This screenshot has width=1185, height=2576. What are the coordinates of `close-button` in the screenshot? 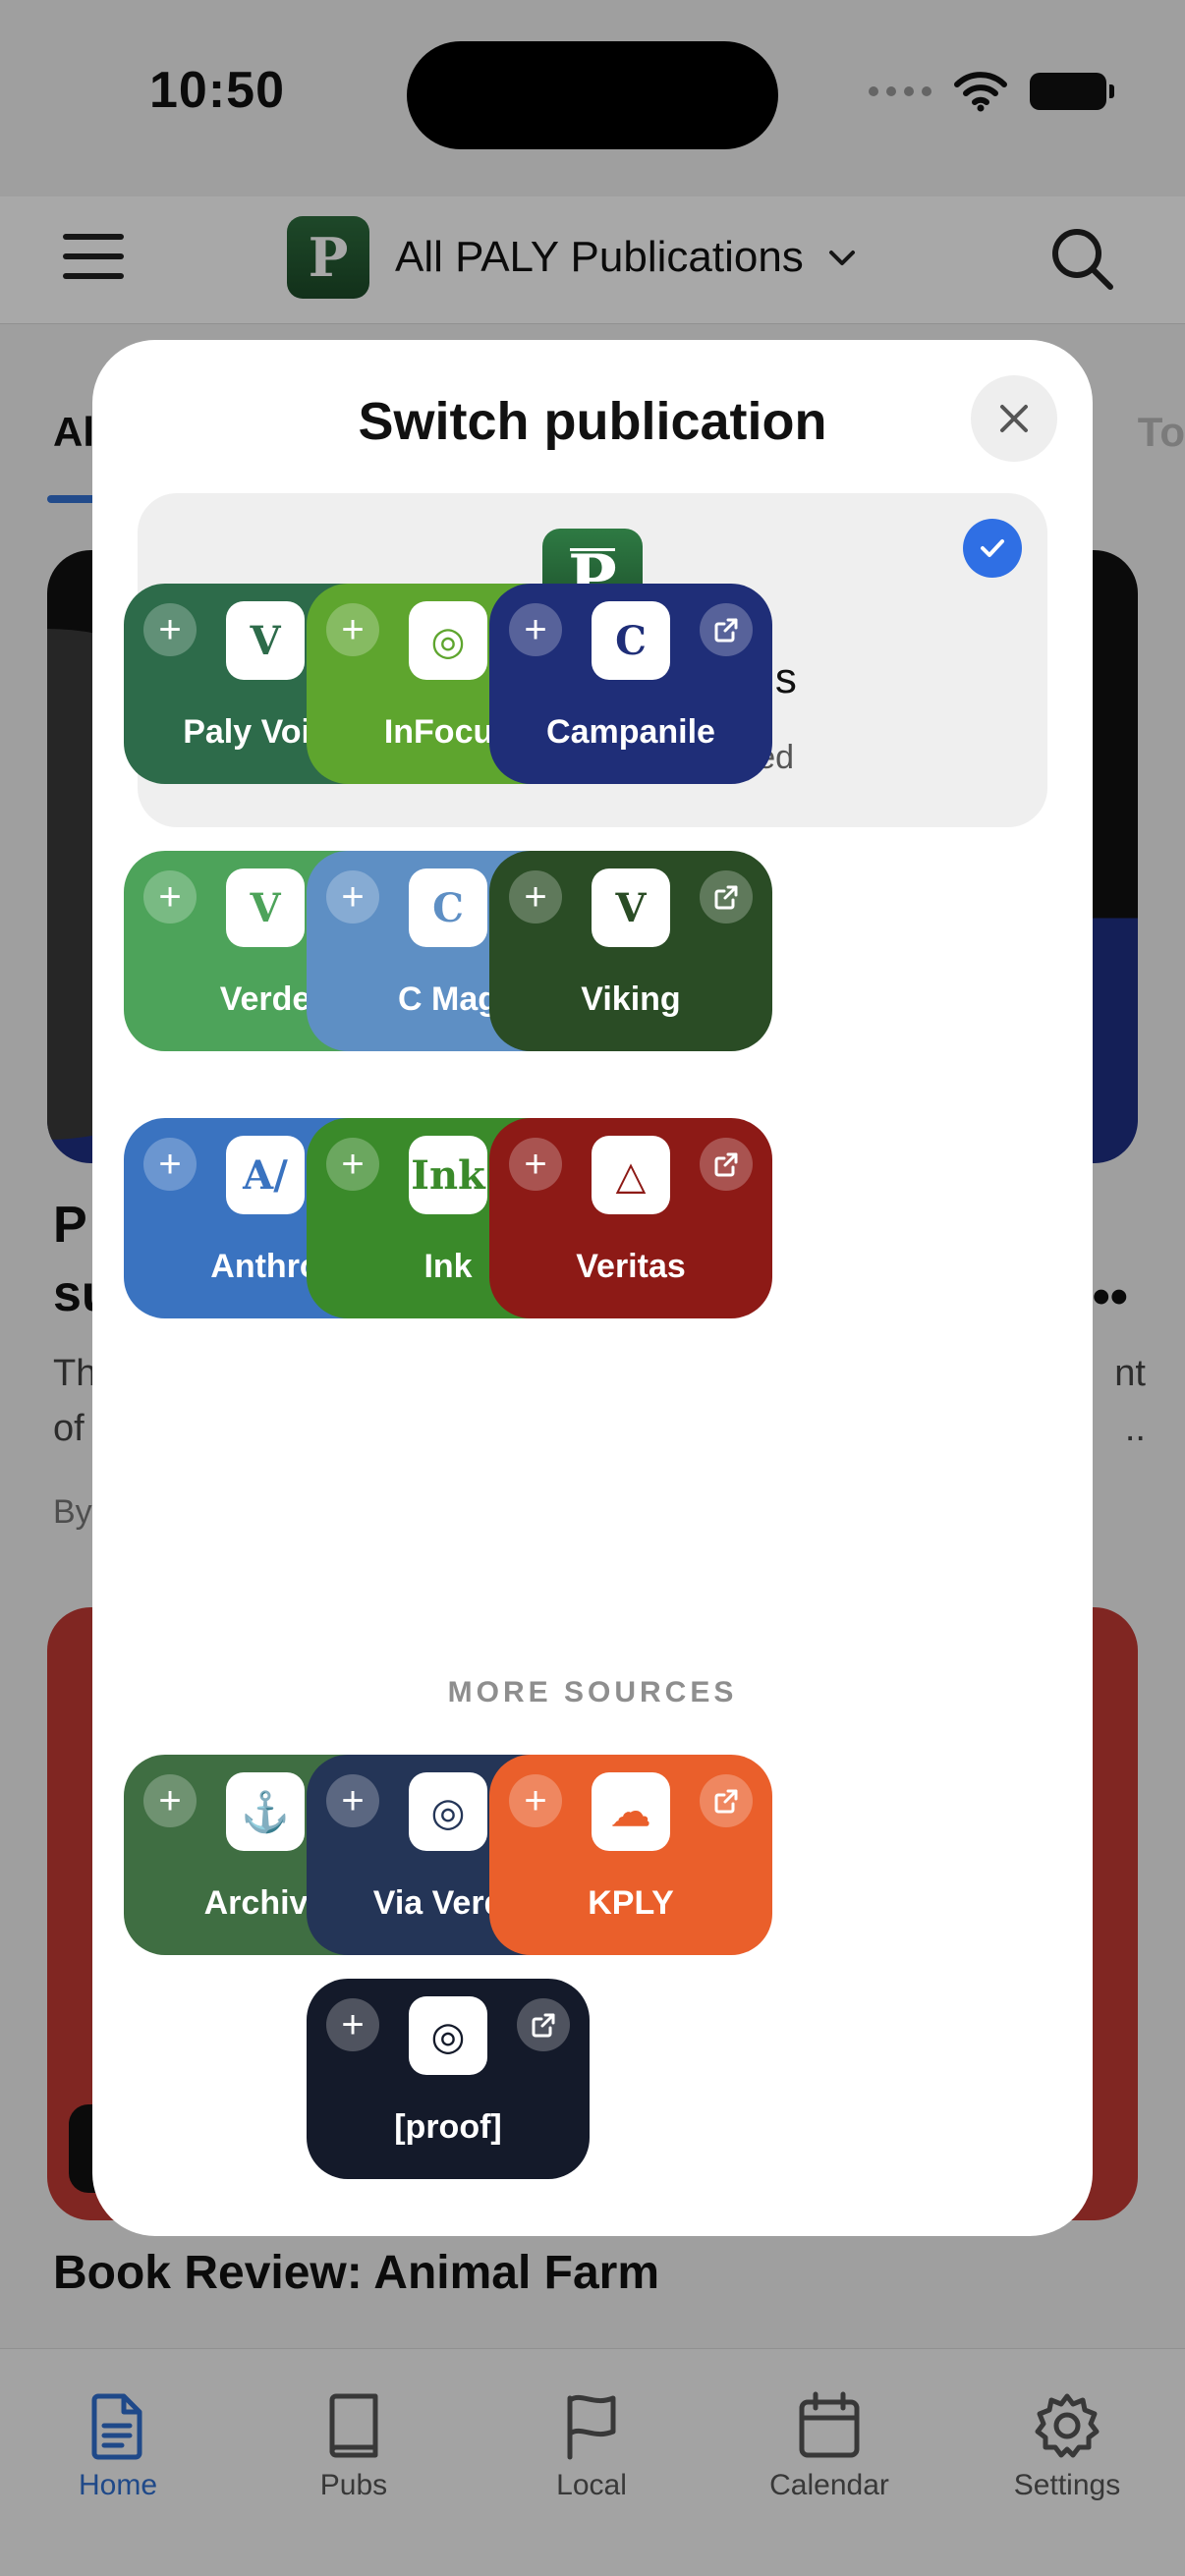 It's located at (1014, 418).